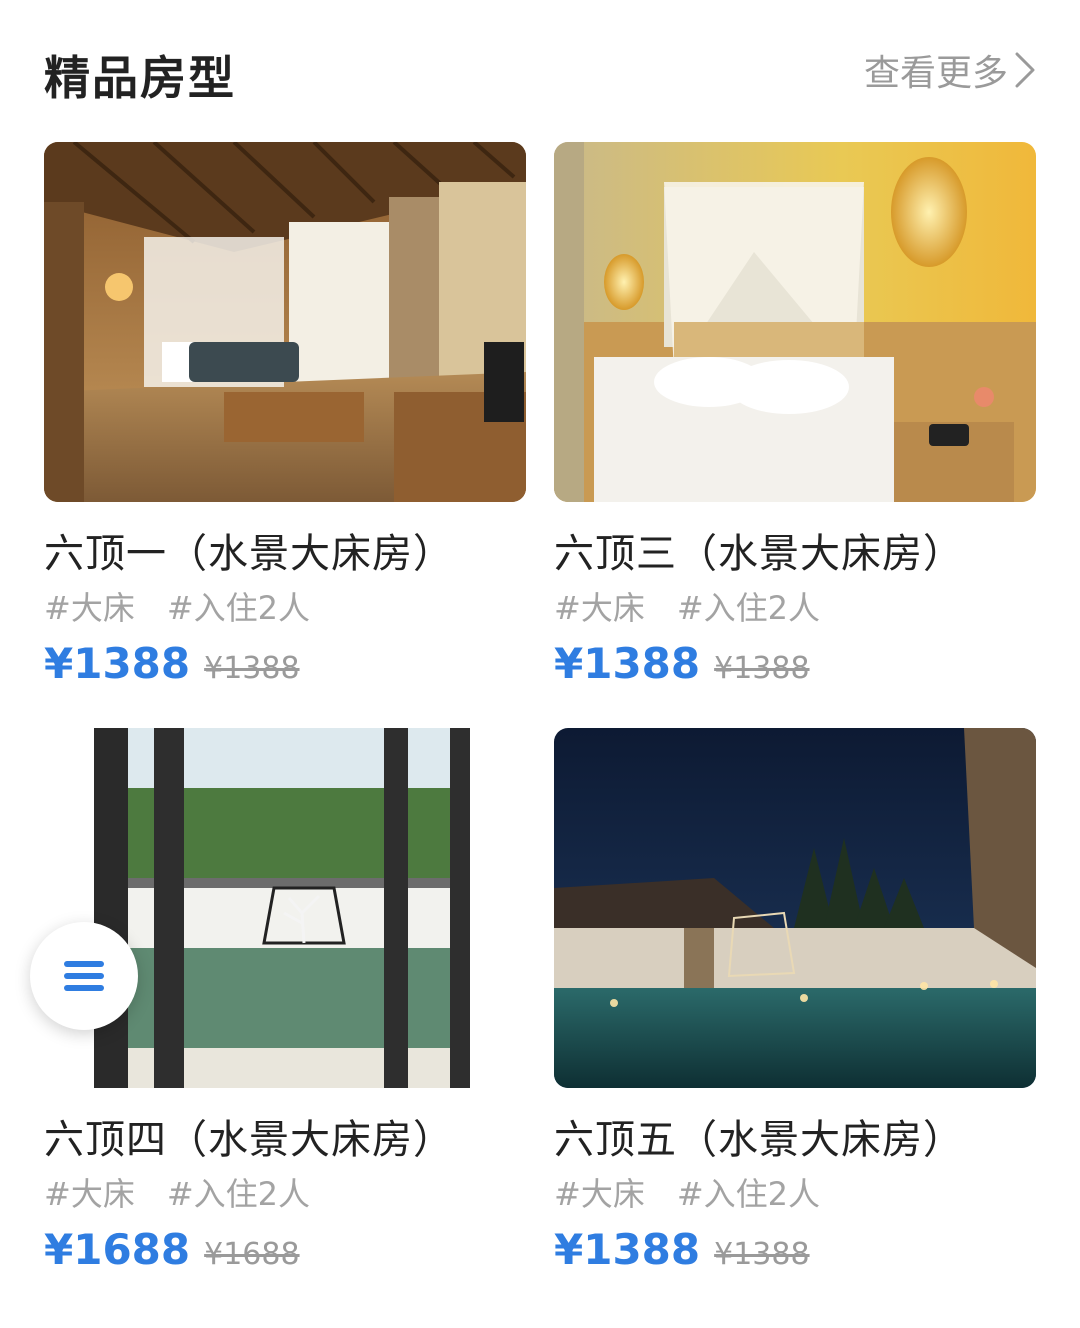 The height and width of the screenshot is (1328, 1080). I want to click on room-name: 六顶四（水景大床房）, so click(249, 1140).